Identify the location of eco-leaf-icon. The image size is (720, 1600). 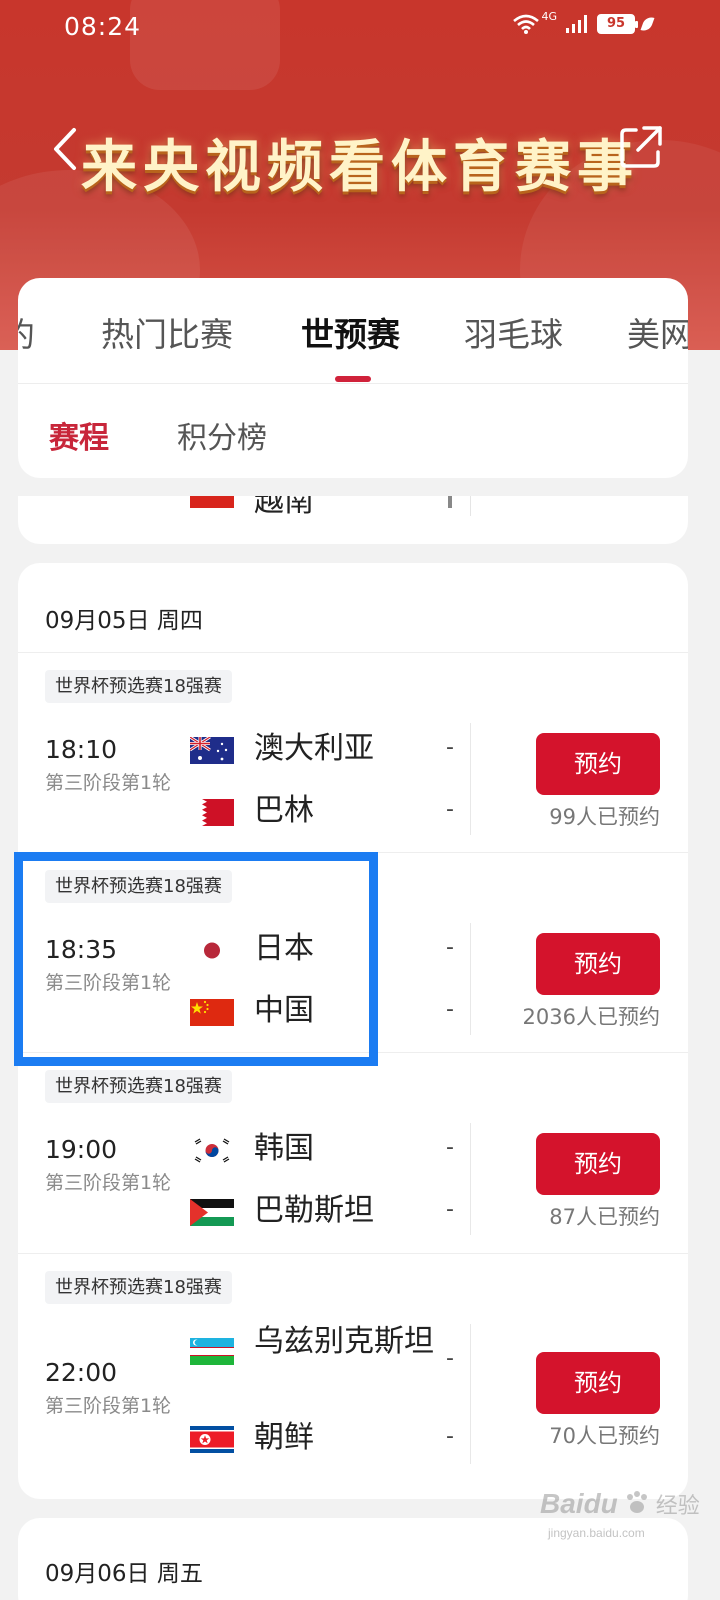
(647, 24).